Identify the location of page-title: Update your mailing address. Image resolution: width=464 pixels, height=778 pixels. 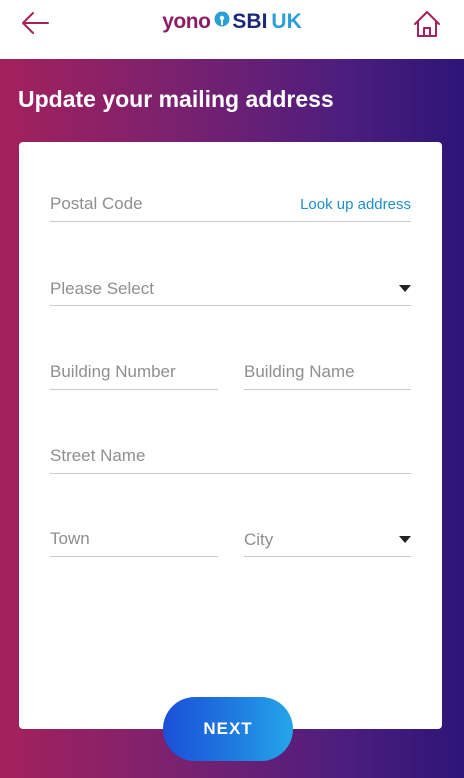
(176, 99).